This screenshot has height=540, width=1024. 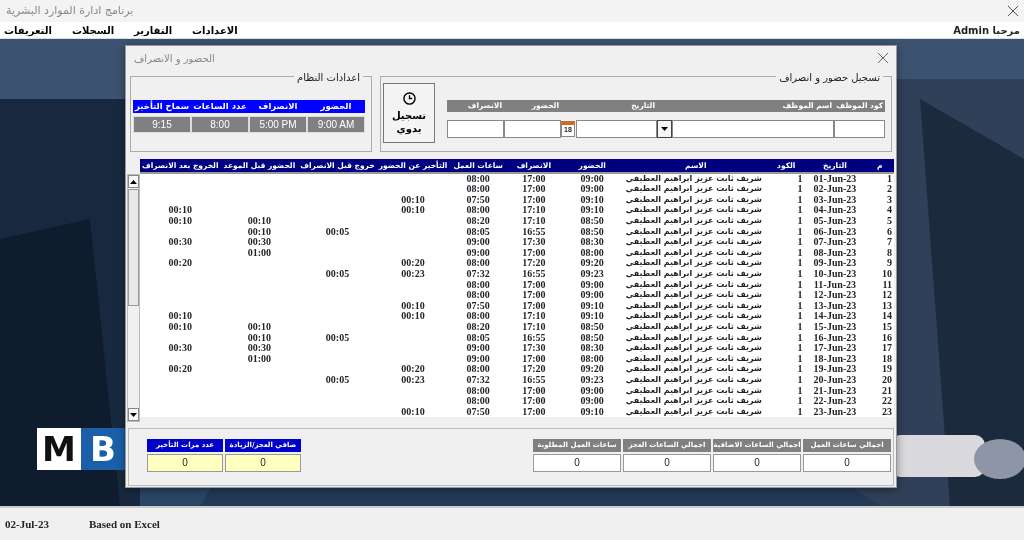 I want to click on menu-item: الاعدادات, so click(x=215, y=30).